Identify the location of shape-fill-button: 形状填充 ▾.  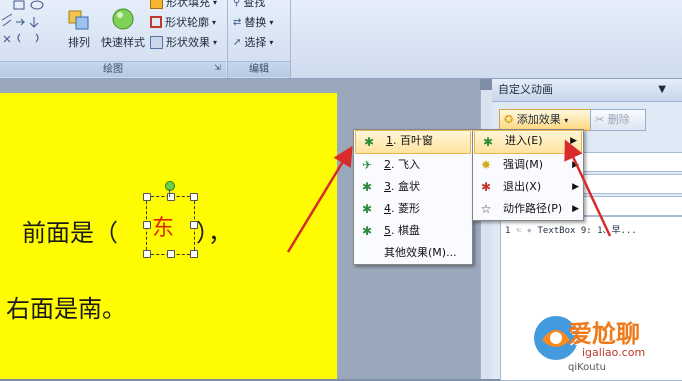
(183, 5).